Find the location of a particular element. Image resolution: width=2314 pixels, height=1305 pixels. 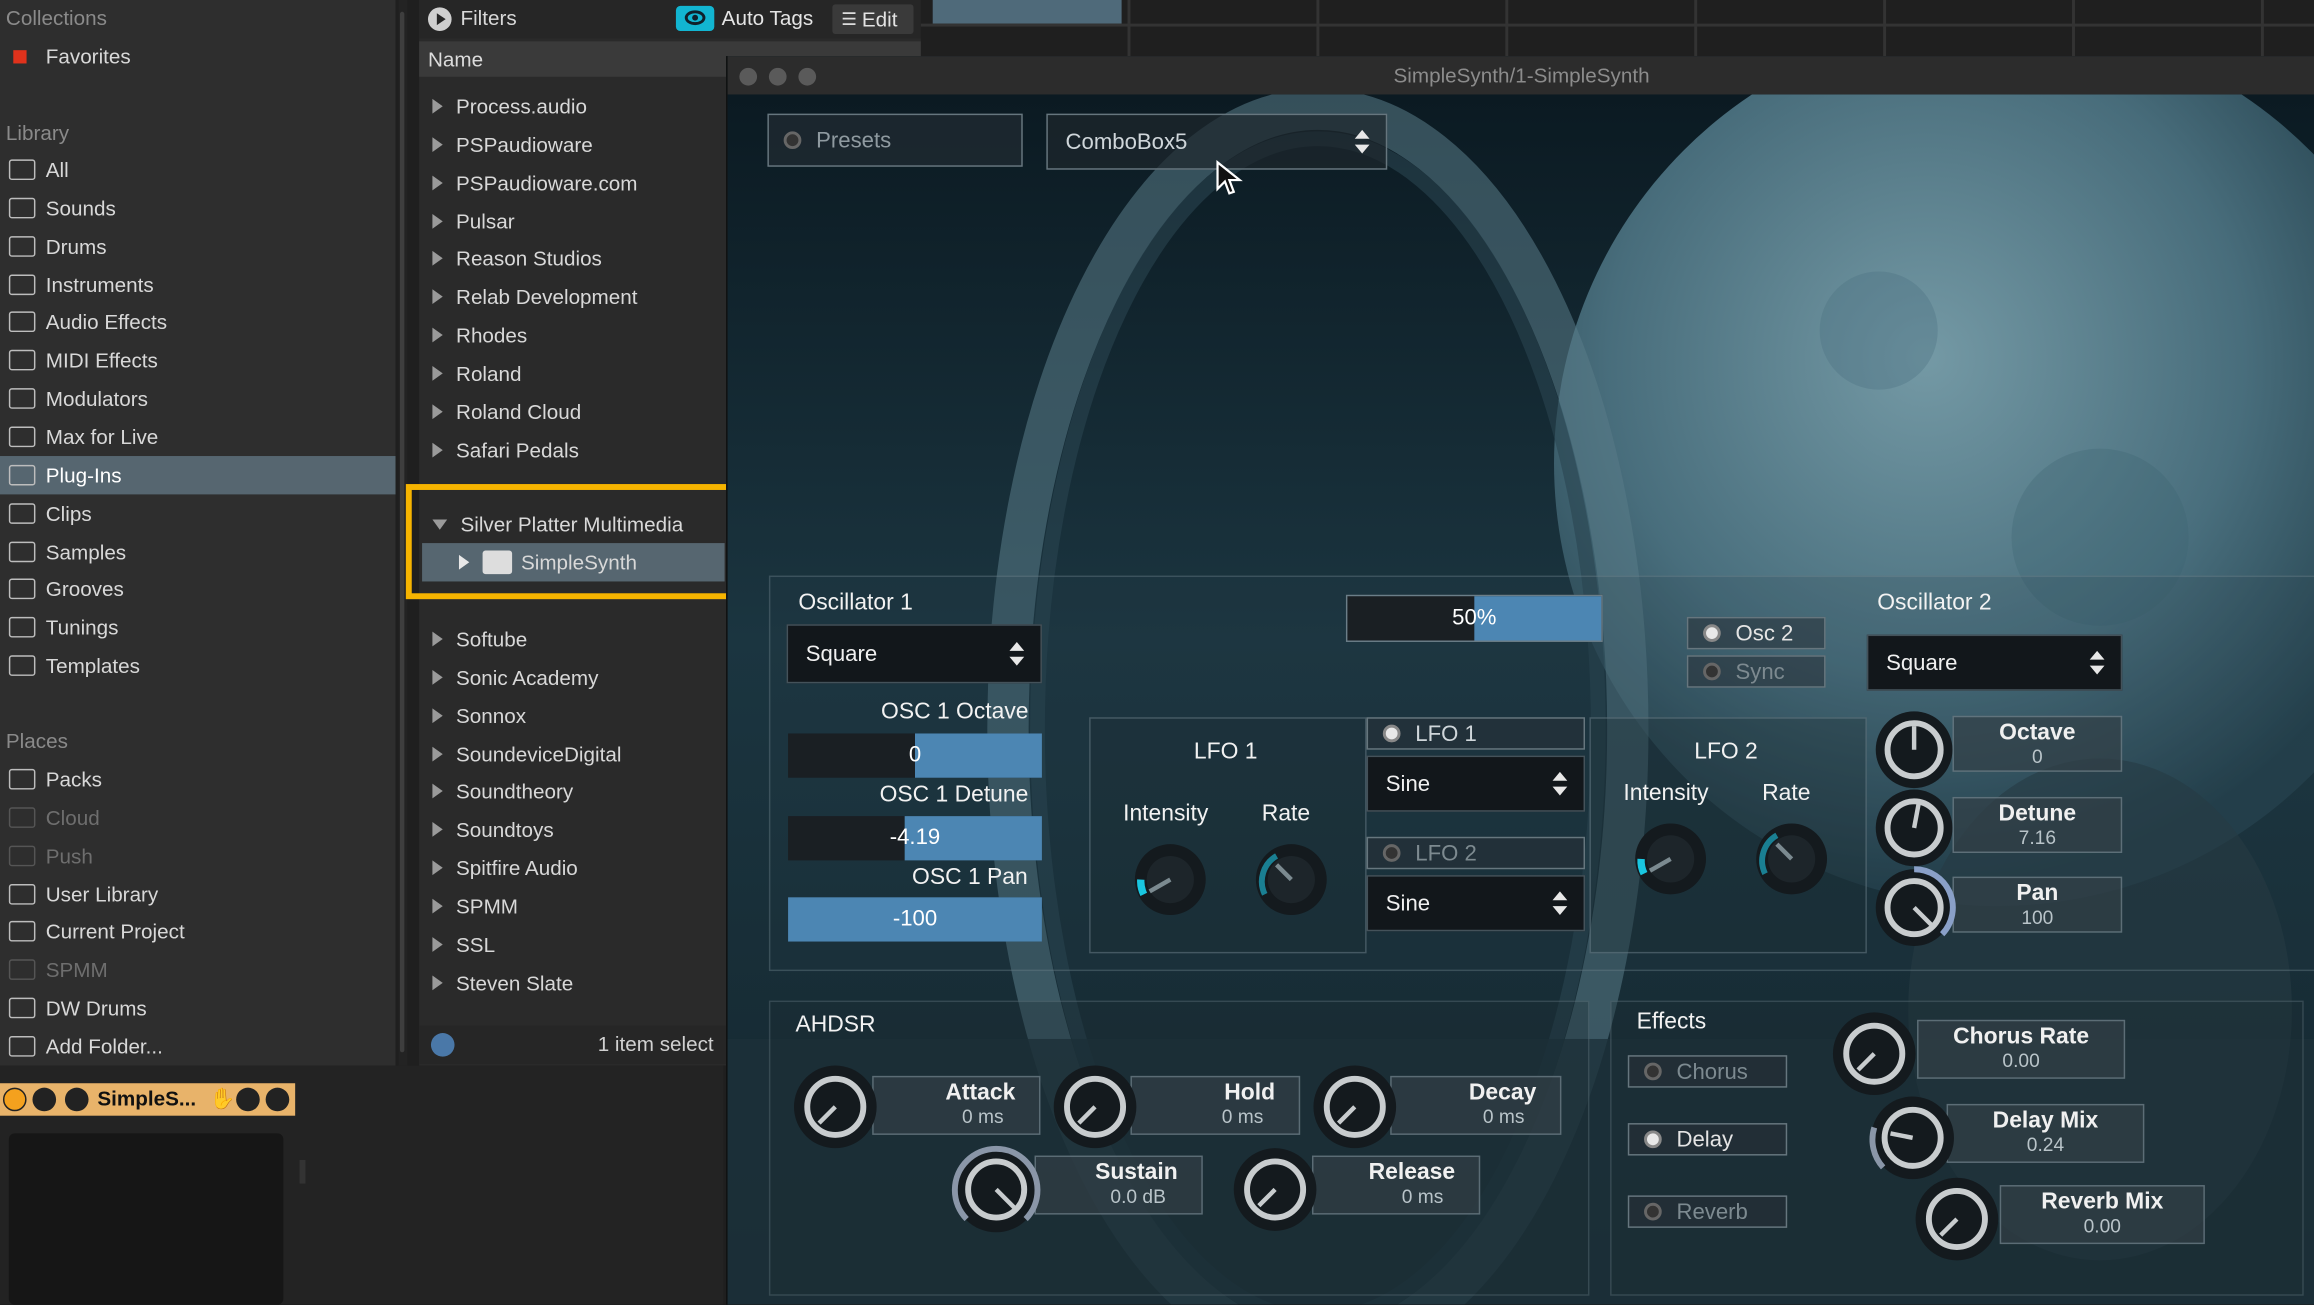

sidebar-item-audio-effects: Audio Effects is located at coordinates (198, 322).